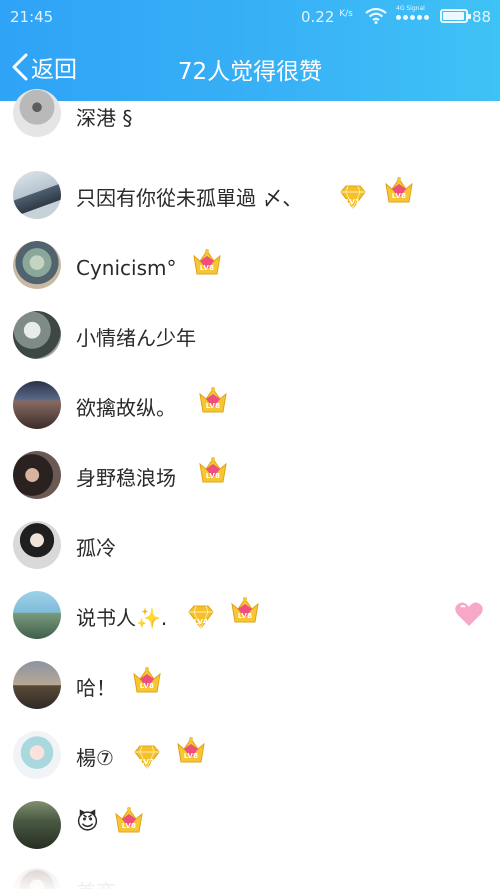 Image resolution: width=500 pixels, height=889 pixels. Describe the element at coordinates (104, 116) in the screenshot. I see `liker-name: 深港 §` at that location.